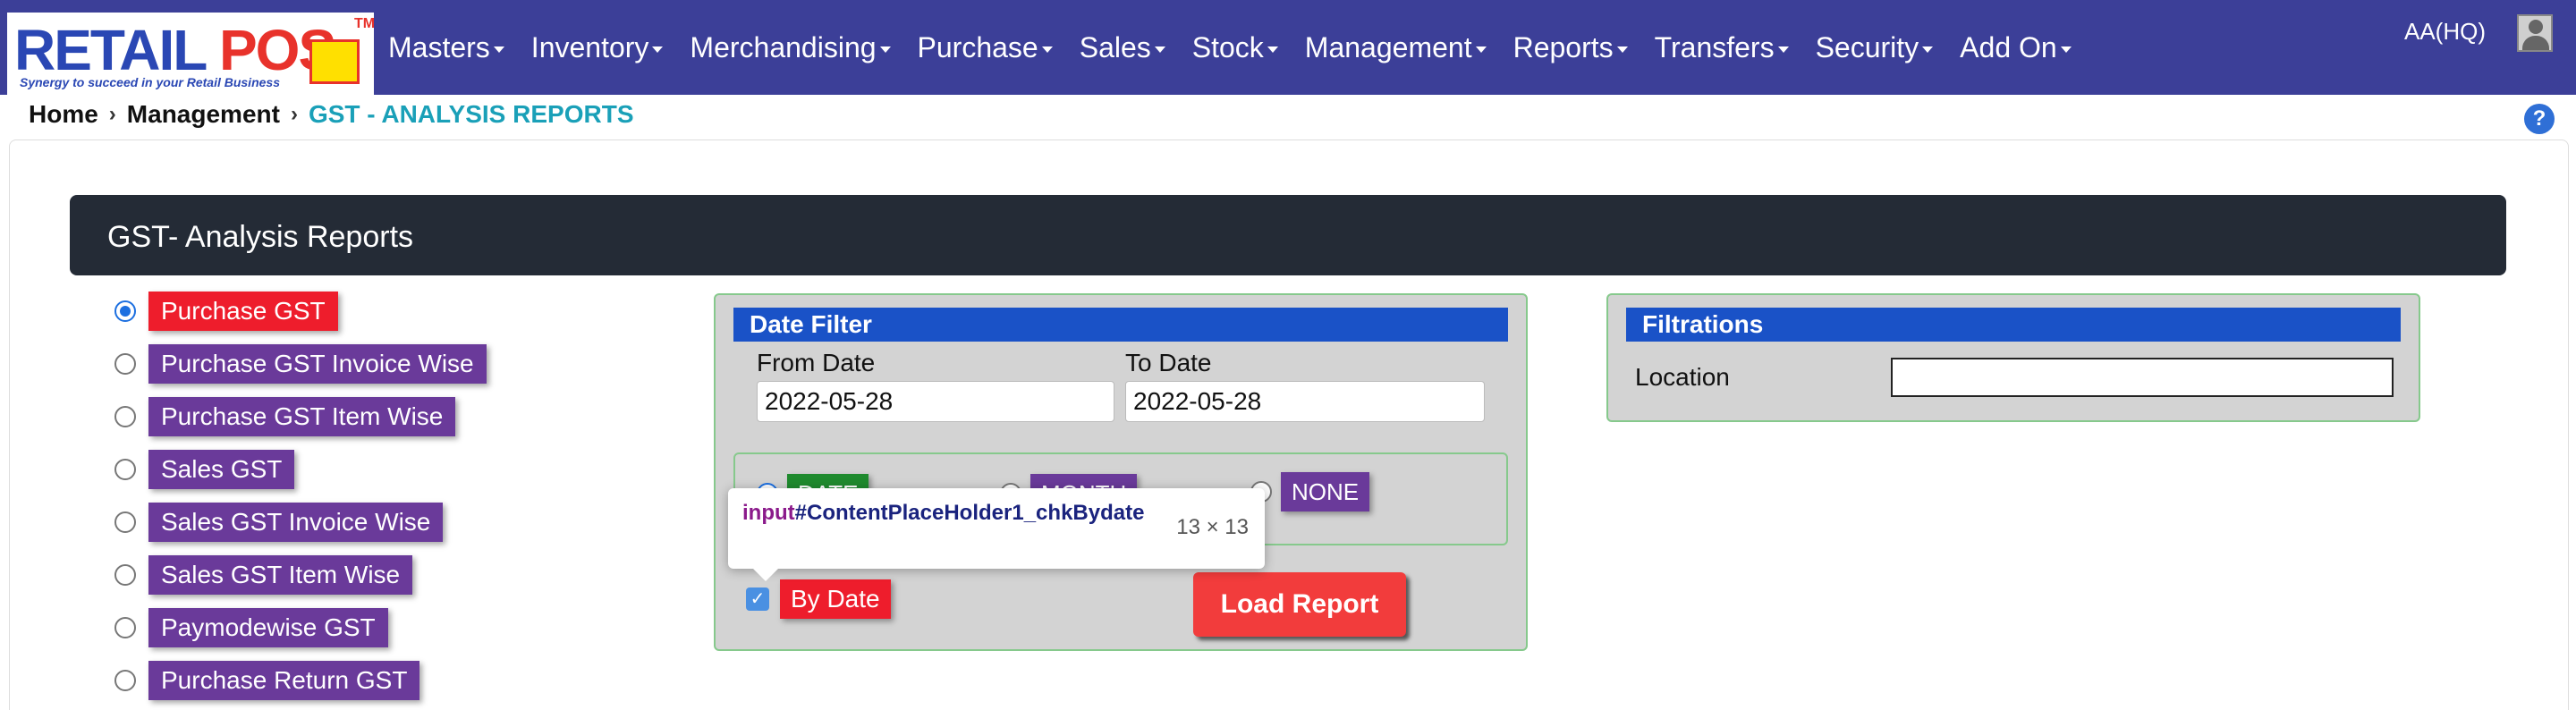 This screenshot has width=2576, height=710. What do you see at coordinates (317, 364) in the screenshot?
I see `report-label: Purchase GST Invoice Wise` at bounding box center [317, 364].